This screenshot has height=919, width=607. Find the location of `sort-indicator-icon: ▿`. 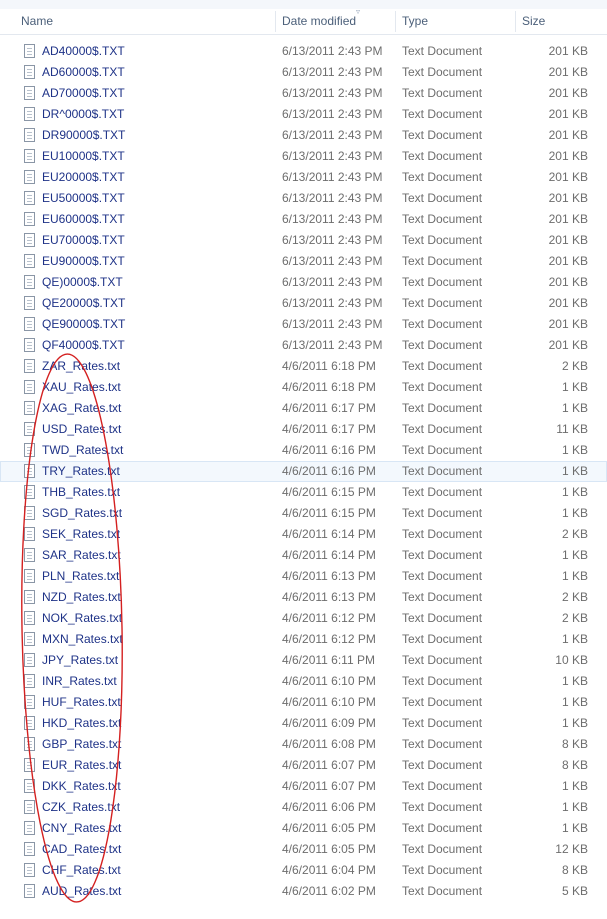

sort-indicator-icon: ▿ is located at coordinates (358, 11).